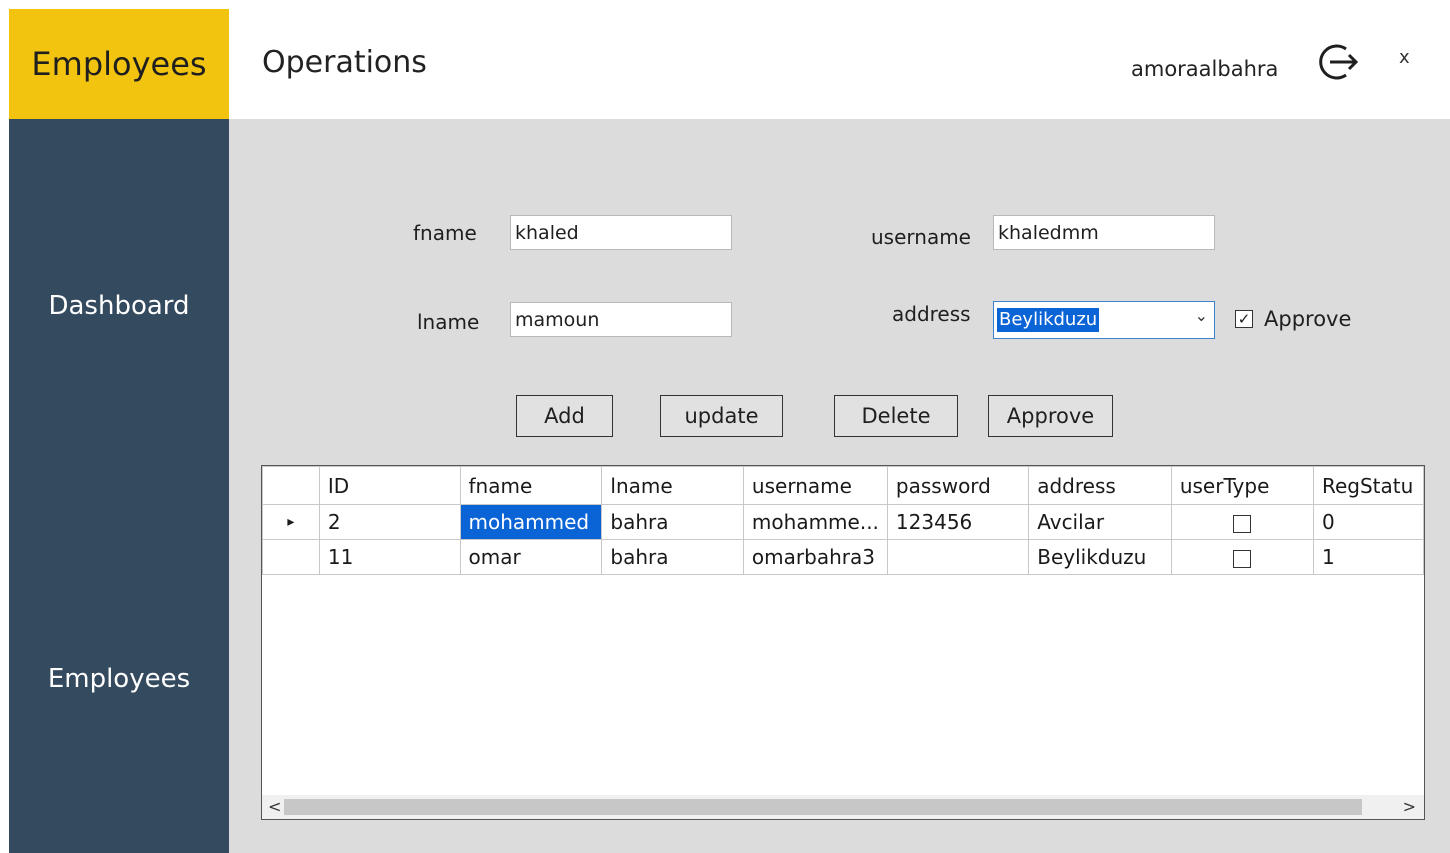 This screenshot has height=853, width=1450. I want to click on scroll-right-icon: >, so click(1409, 806).